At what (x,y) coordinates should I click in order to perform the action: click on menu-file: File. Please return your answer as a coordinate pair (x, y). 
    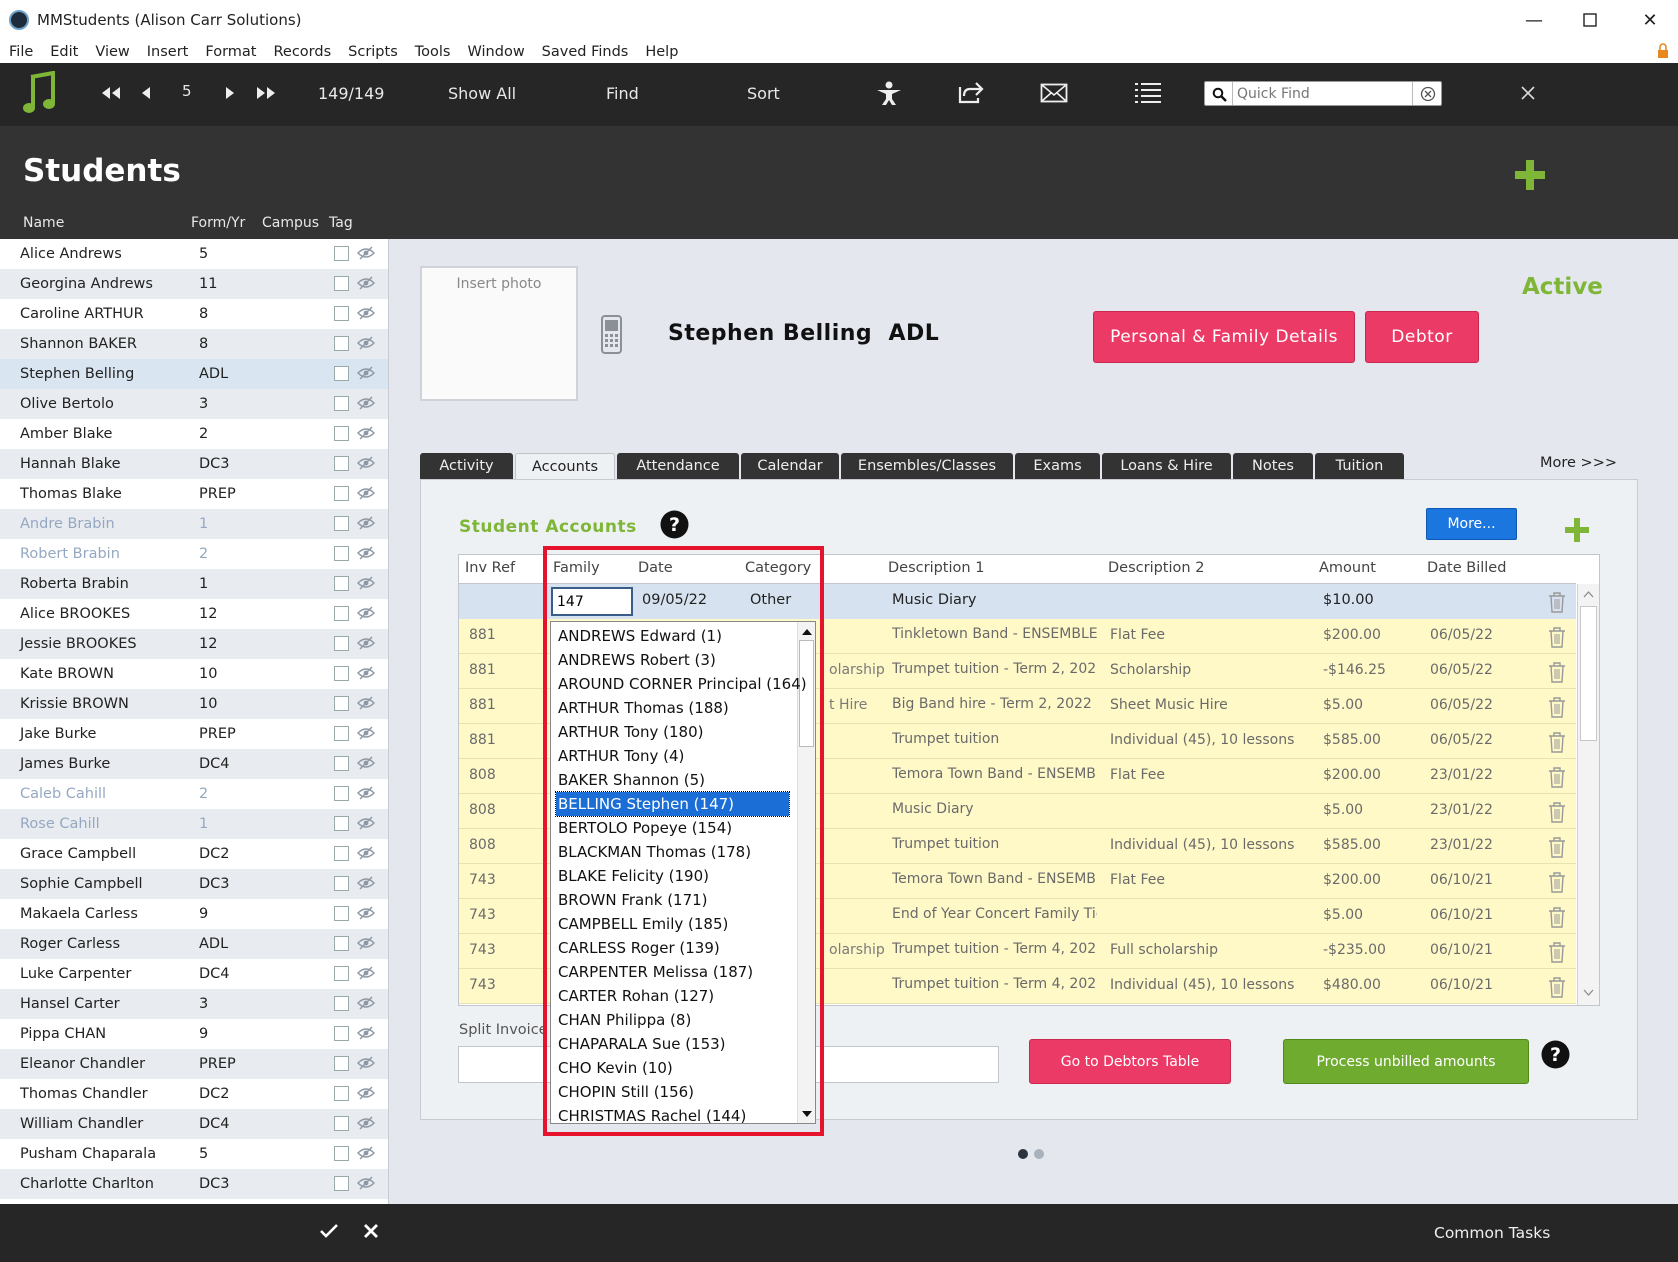
    Looking at the image, I should click on (21, 52).